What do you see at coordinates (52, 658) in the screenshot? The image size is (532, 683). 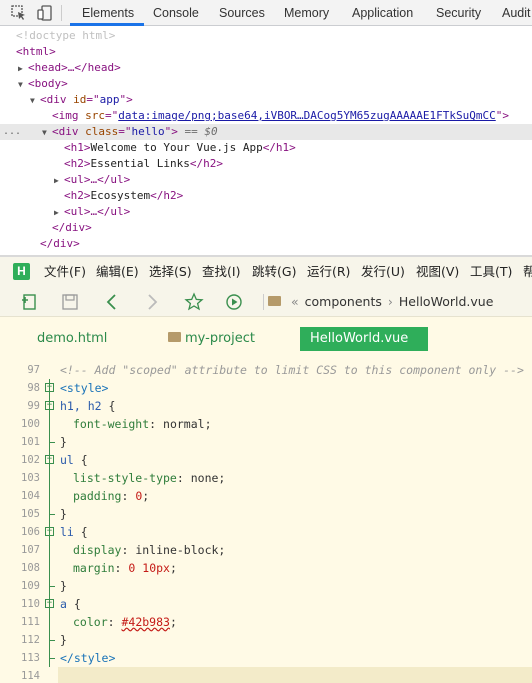 I see `fold-end-marker` at bounding box center [52, 658].